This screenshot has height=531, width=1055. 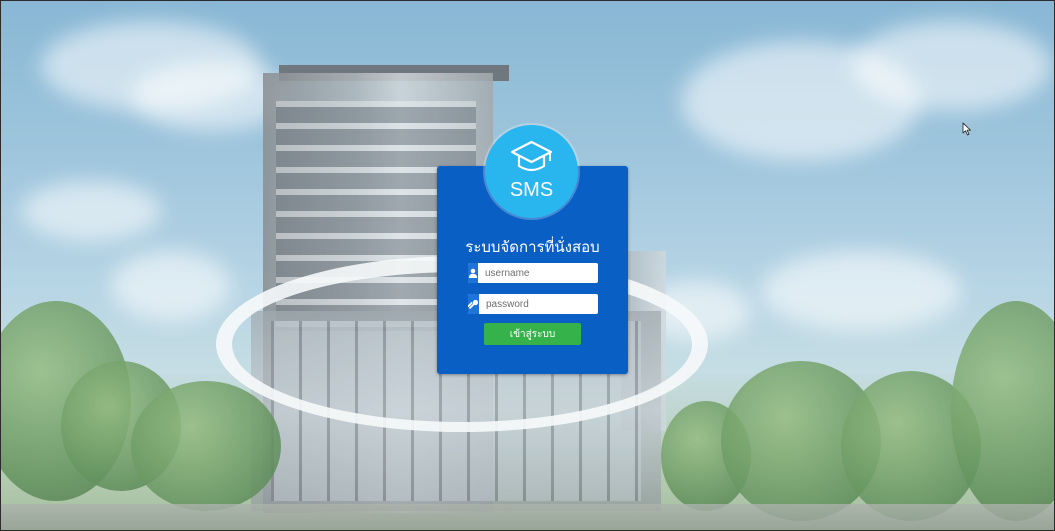 What do you see at coordinates (532, 334) in the screenshot?
I see `login-button: เข้าสู่ระบบ` at bounding box center [532, 334].